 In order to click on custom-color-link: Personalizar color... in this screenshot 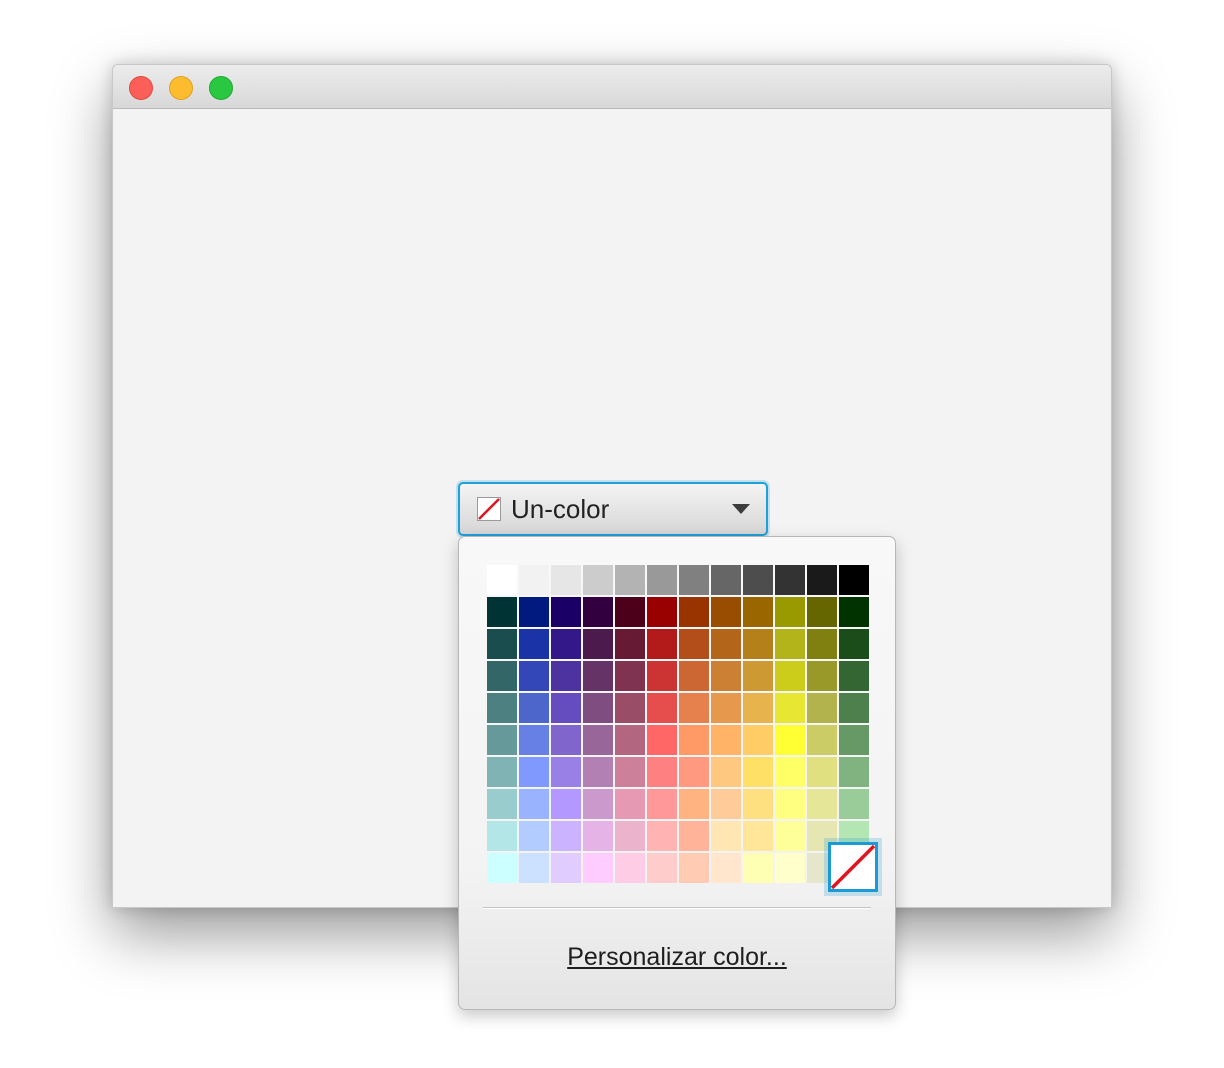, I will do `click(677, 957)`.